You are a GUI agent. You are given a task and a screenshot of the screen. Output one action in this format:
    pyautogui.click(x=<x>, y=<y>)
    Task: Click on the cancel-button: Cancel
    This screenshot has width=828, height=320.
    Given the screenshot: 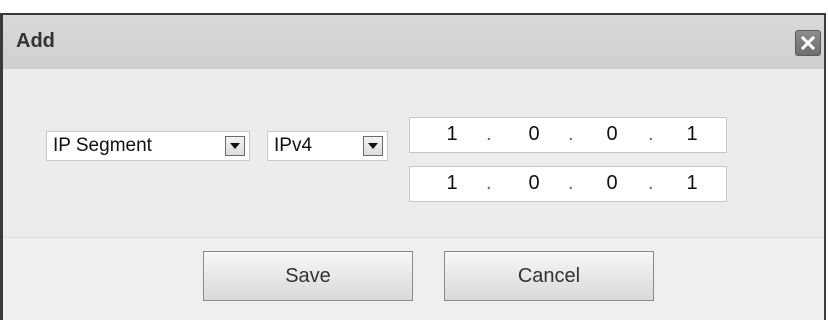 What is the action you would take?
    pyautogui.click(x=549, y=276)
    